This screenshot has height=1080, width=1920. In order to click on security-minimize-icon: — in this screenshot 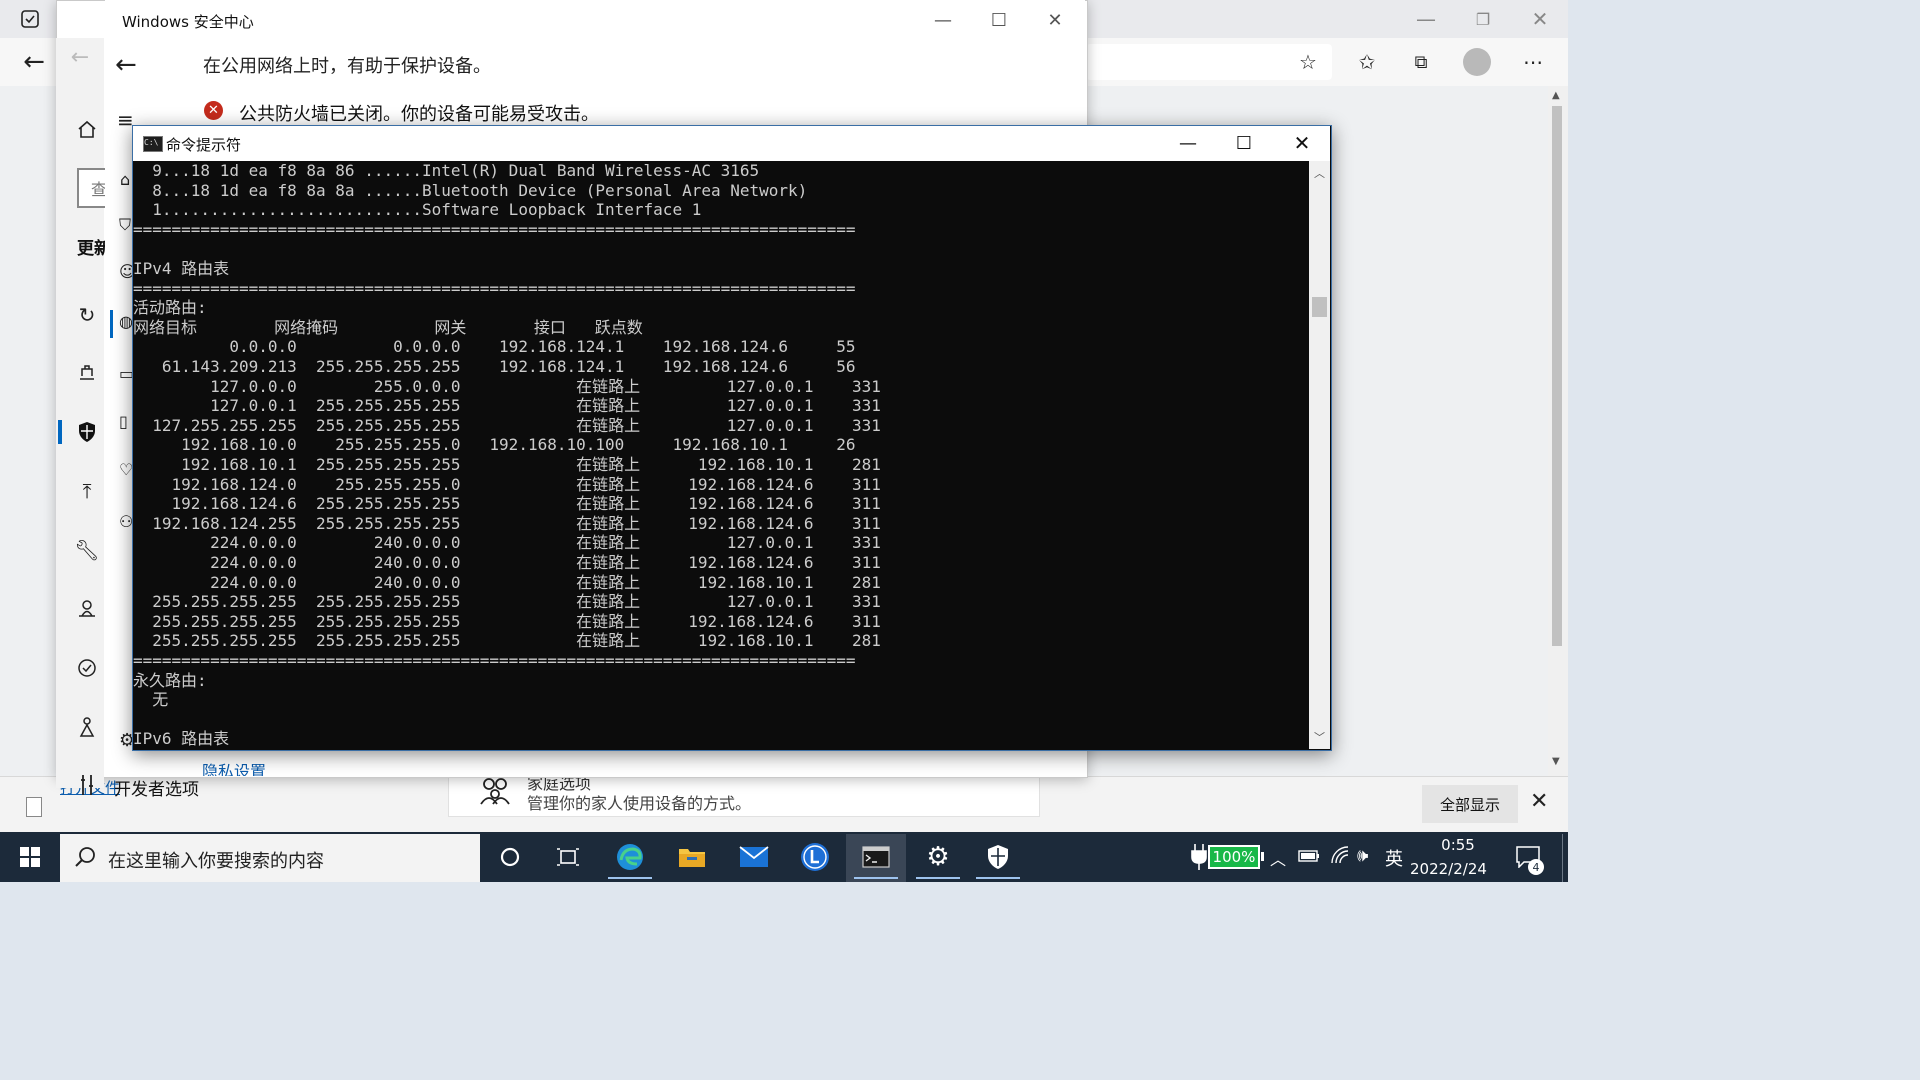, I will do `click(943, 20)`.